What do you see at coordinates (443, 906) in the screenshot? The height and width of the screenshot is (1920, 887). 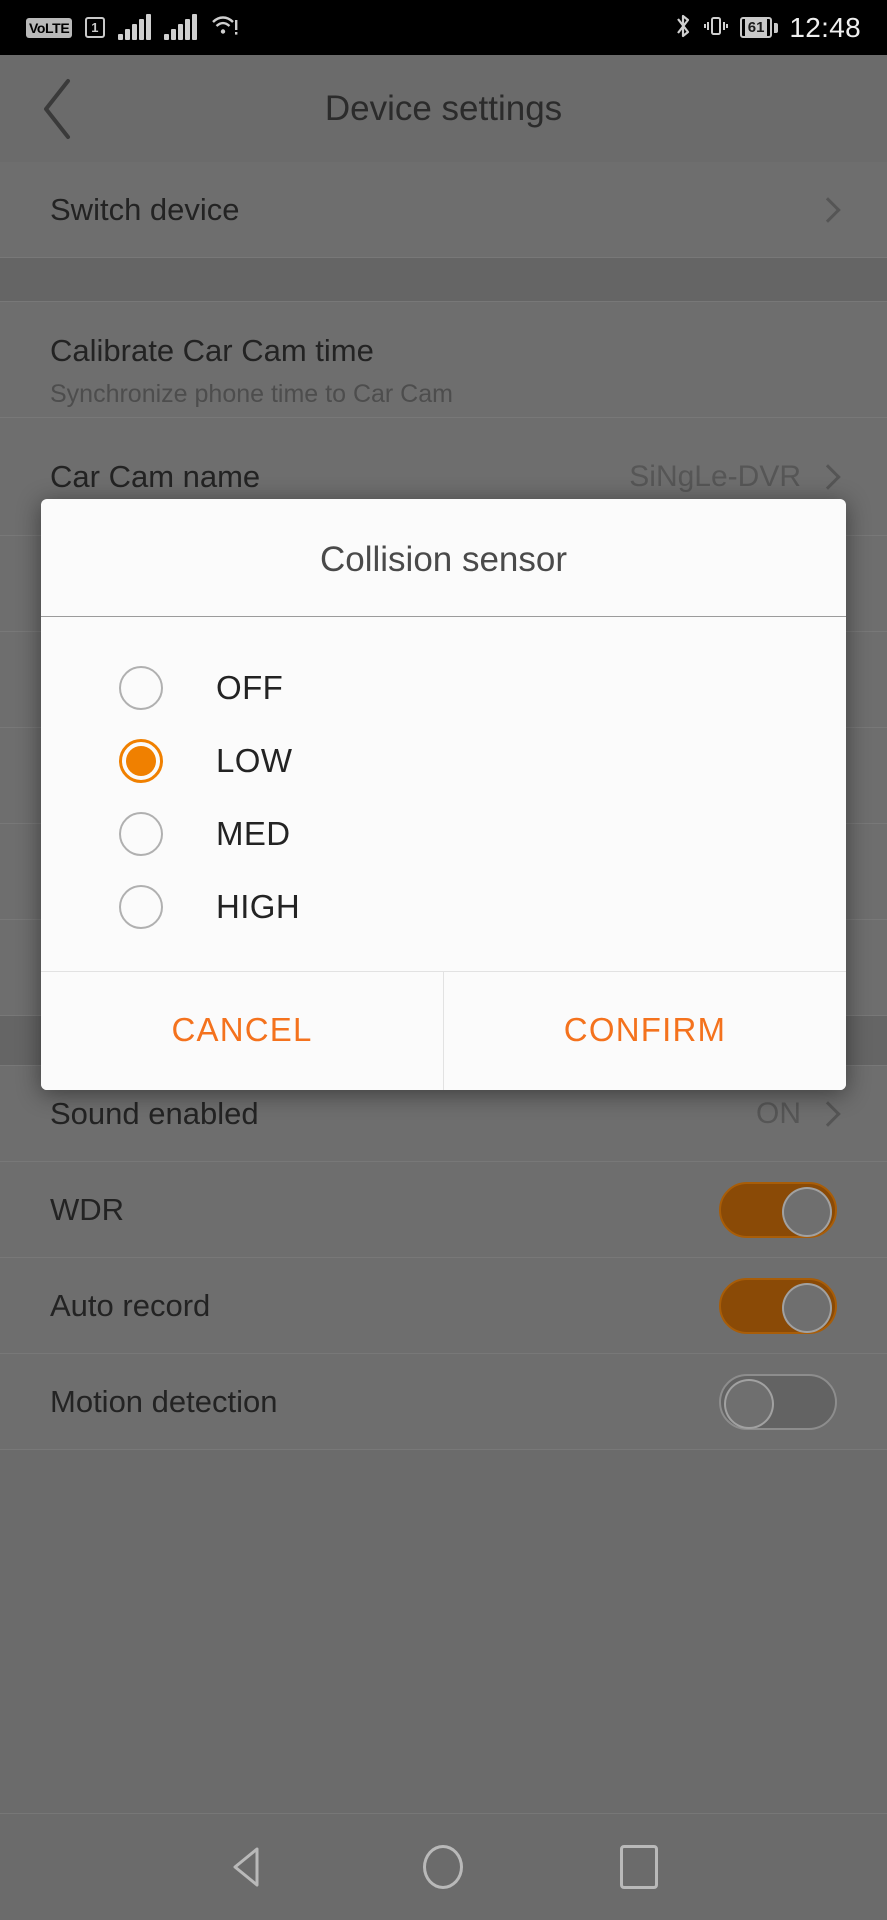 I see `radio-option-high: HIGH` at bounding box center [443, 906].